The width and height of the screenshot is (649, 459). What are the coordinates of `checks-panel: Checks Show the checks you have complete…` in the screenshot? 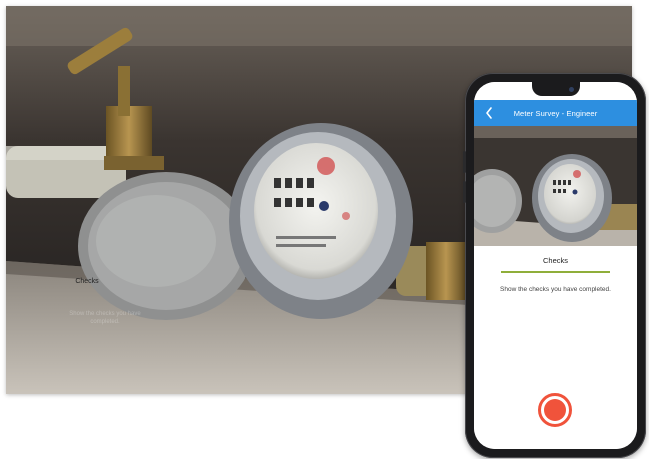 It's located at (555, 347).